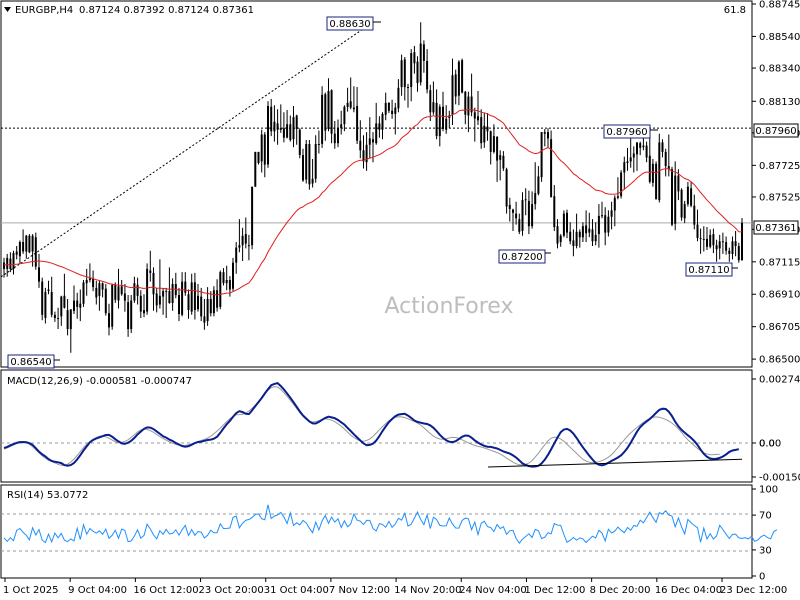 The height and width of the screenshot is (600, 800). I want to click on resistance-axis-badge: 0.87960, so click(776, 130).